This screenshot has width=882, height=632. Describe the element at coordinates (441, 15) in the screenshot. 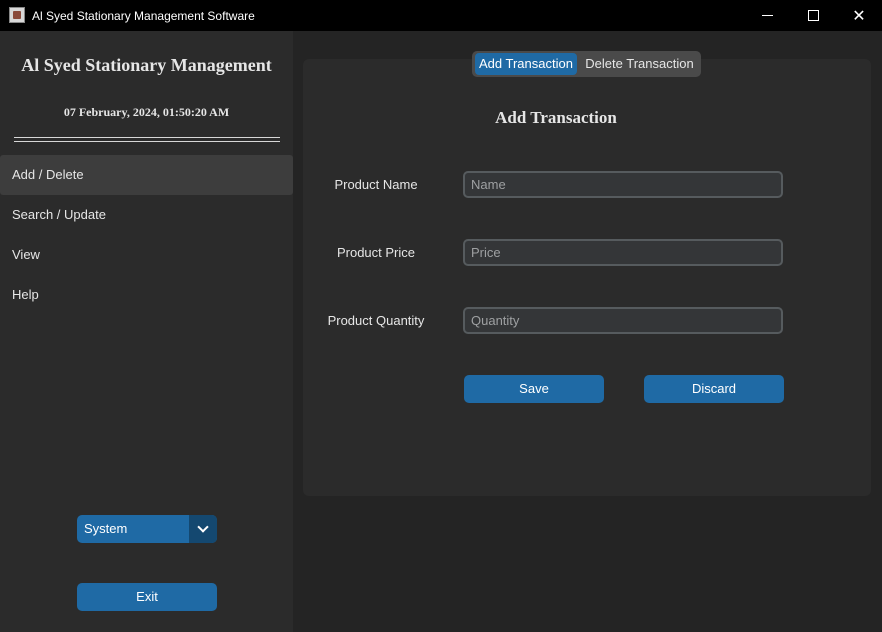

I see `title-bar: Al Syed Stationary Management Software ✕` at that location.